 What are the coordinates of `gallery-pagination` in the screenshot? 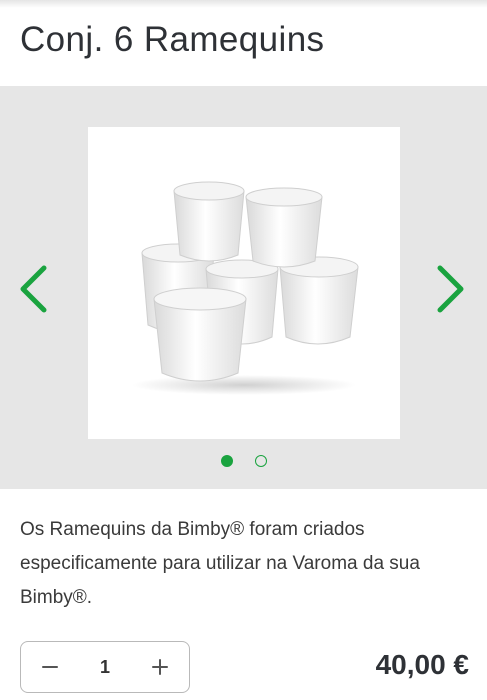 It's located at (243, 462).